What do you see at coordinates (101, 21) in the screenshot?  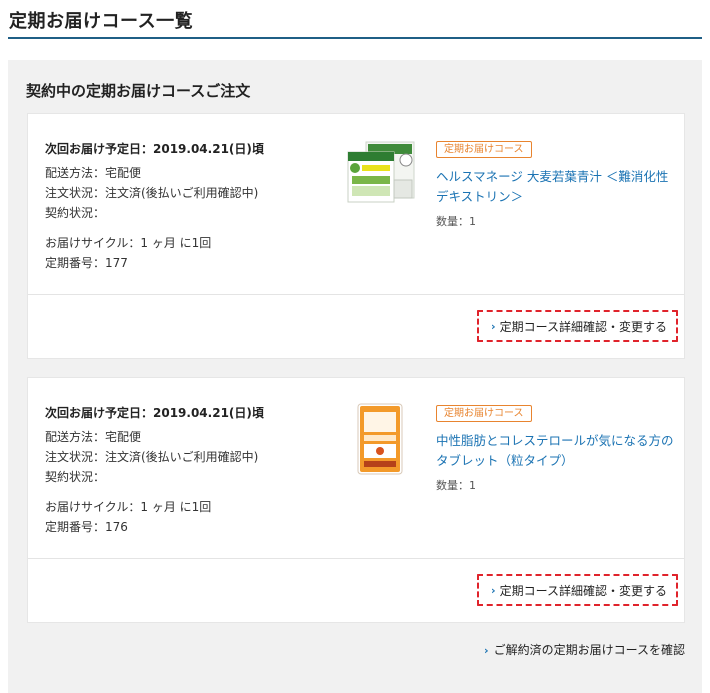 I see `page-title: 定期お届けコース一覧` at bounding box center [101, 21].